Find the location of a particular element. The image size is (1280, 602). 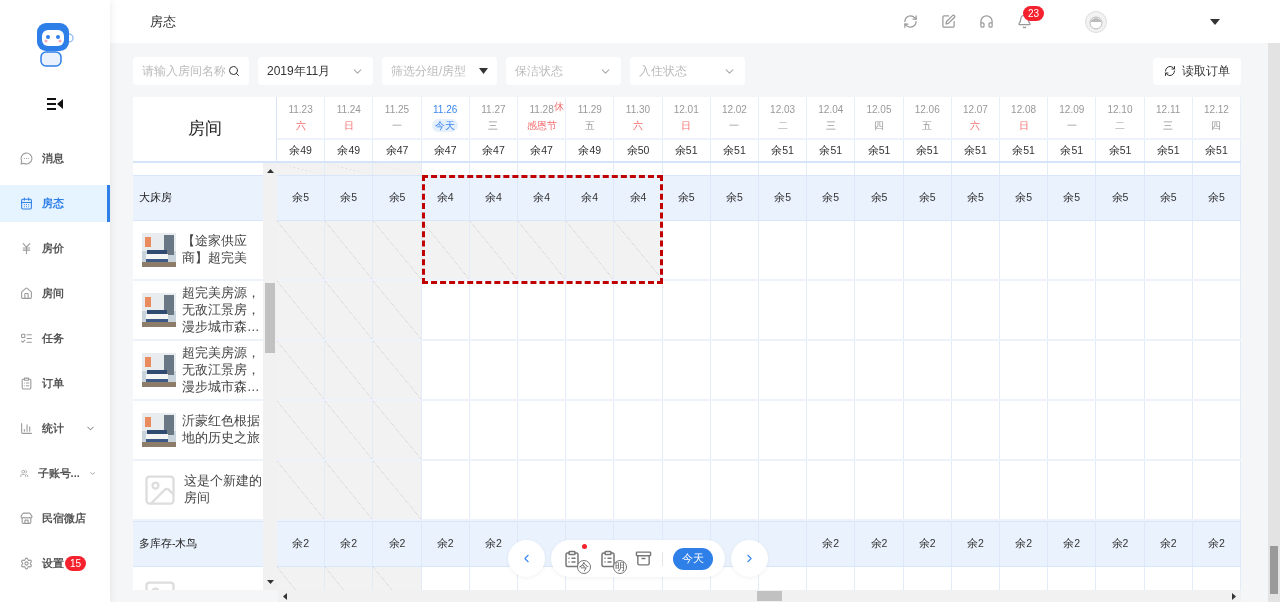

room-name: 这是个新建的房间 is located at coordinates (223, 490).